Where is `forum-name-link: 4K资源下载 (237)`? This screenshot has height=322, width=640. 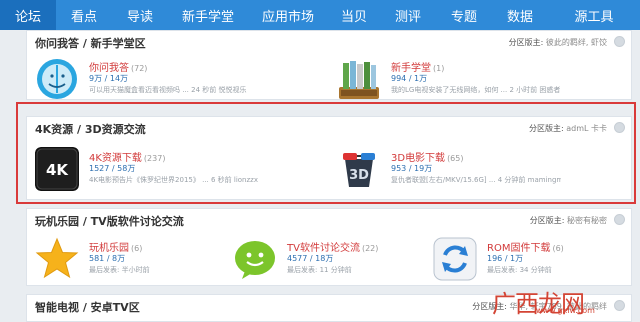 forum-name-link: 4K资源下载 (237) is located at coordinates (127, 156).